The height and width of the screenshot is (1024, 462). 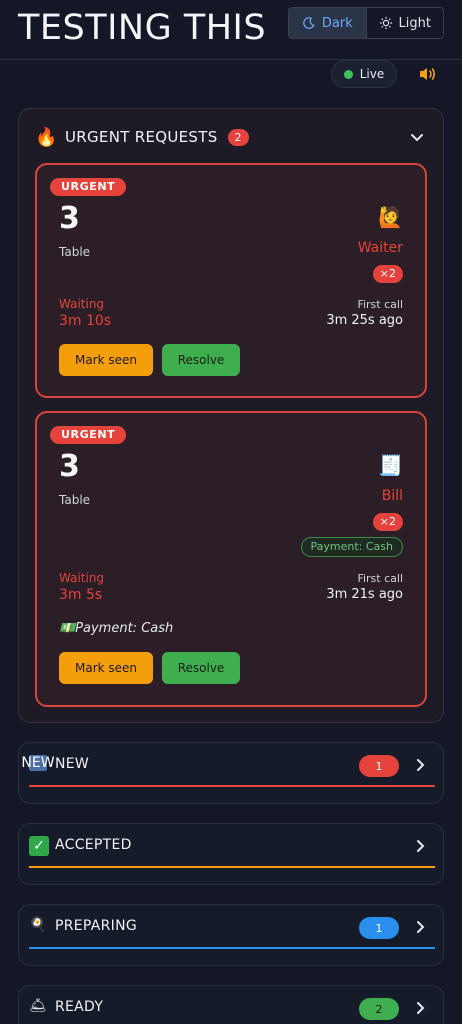 What do you see at coordinates (93, 845) in the screenshot?
I see `status-label: ACCEPTED` at bounding box center [93, 845].